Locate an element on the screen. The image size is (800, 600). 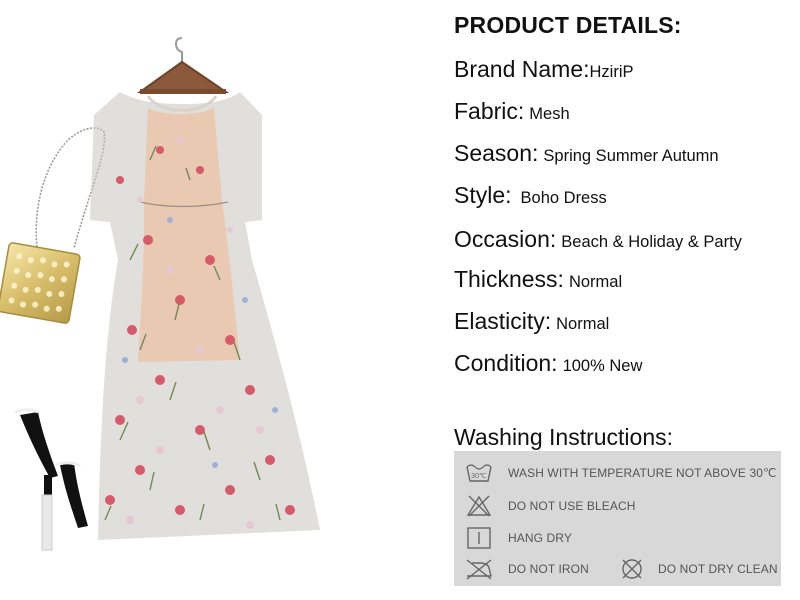
style-row: Style: Boho Dress is located at coordinates (530, 195).